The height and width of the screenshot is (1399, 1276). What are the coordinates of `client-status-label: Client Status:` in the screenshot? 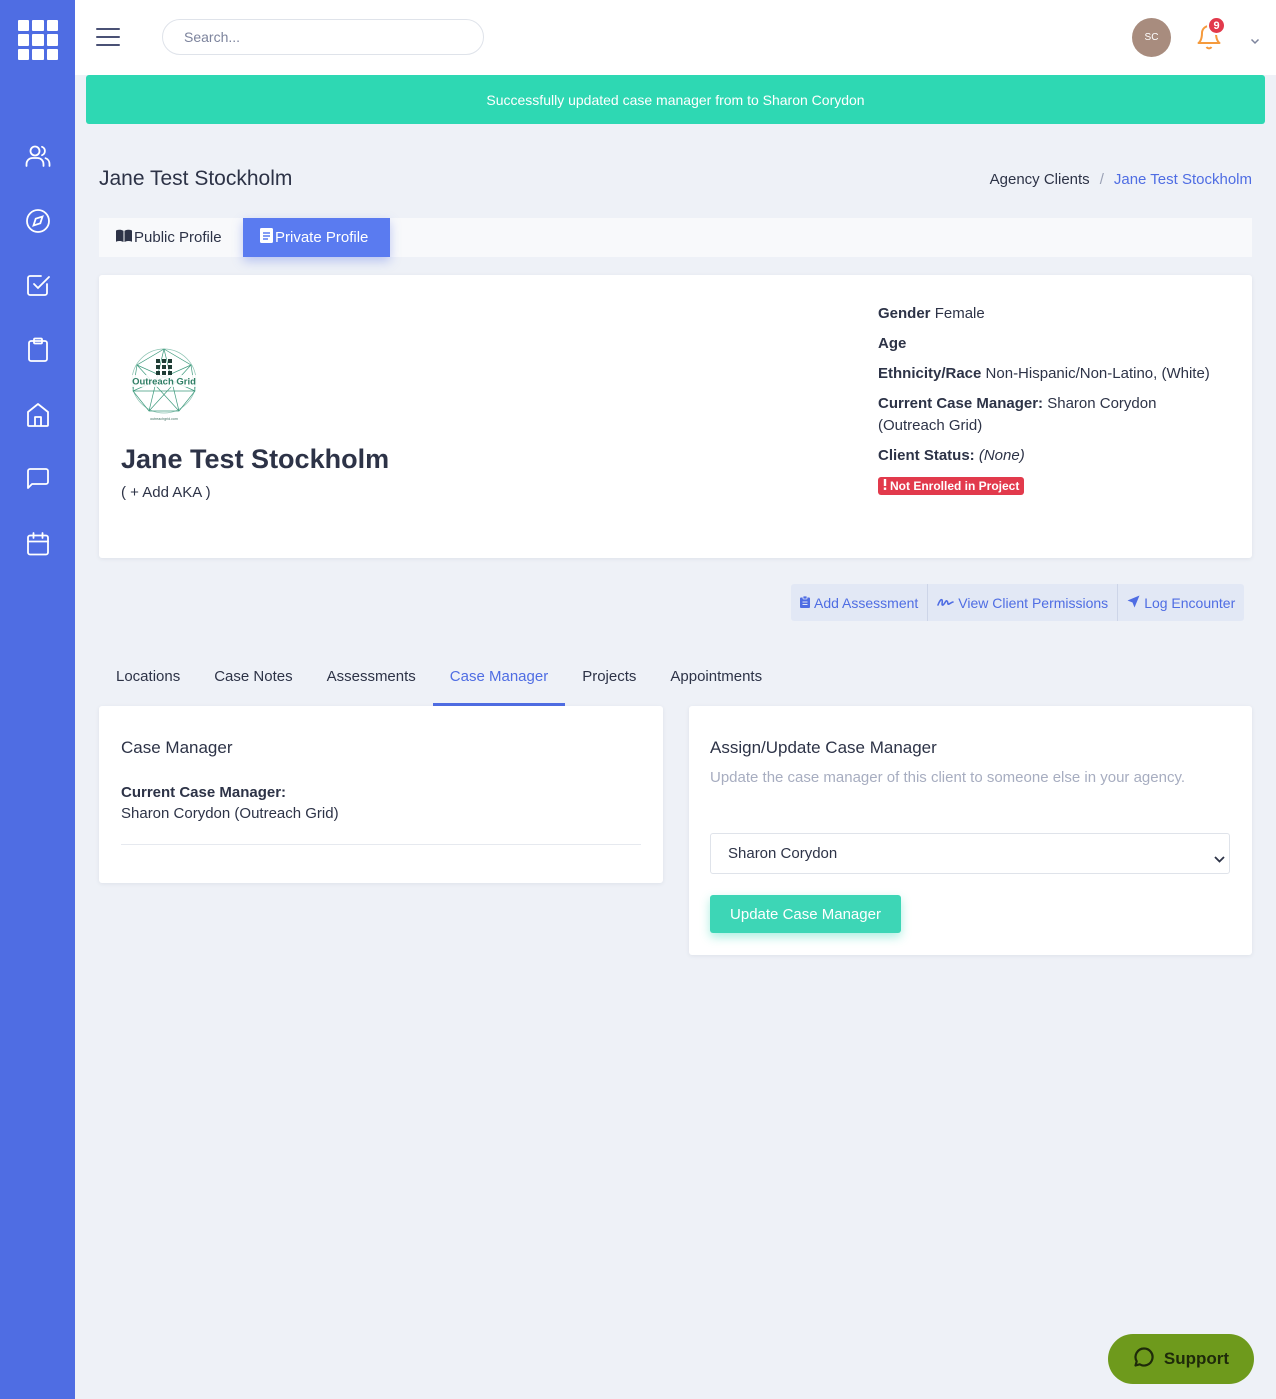 It's located at (926, 455).